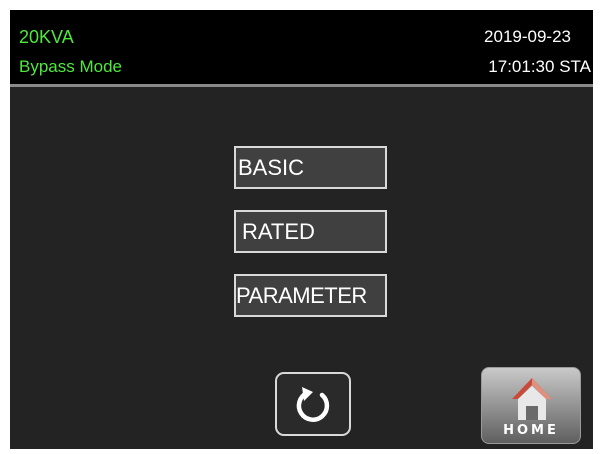  Describe the element at coordinates (539, 66) in the screenshot. I see `time-display: 17:01:30 STA` at that location.